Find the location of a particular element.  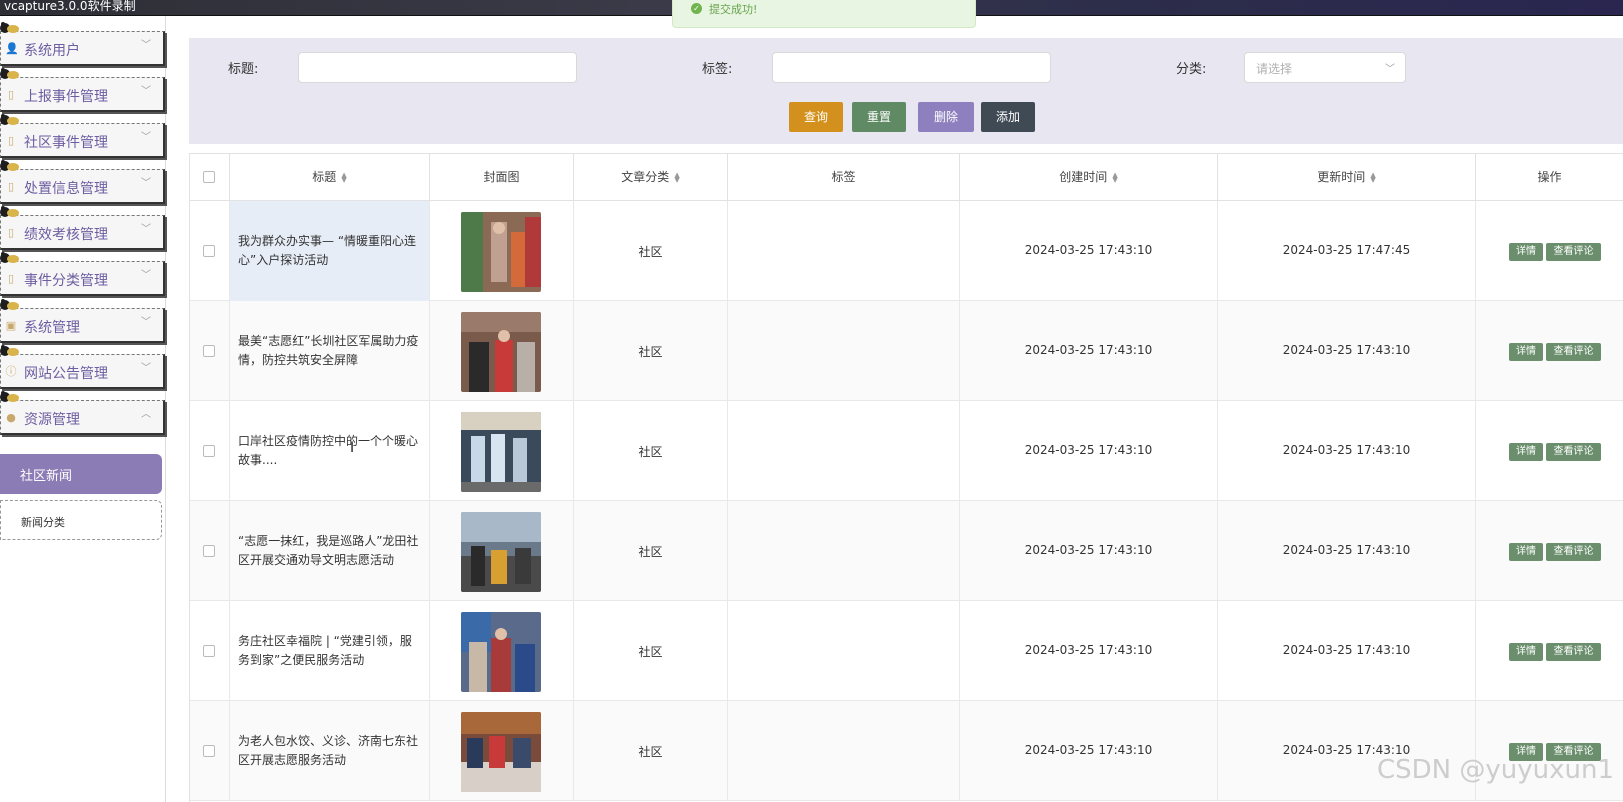

header-category: 文章分类 ▲ ▼ is located at coordinates (651, 177).